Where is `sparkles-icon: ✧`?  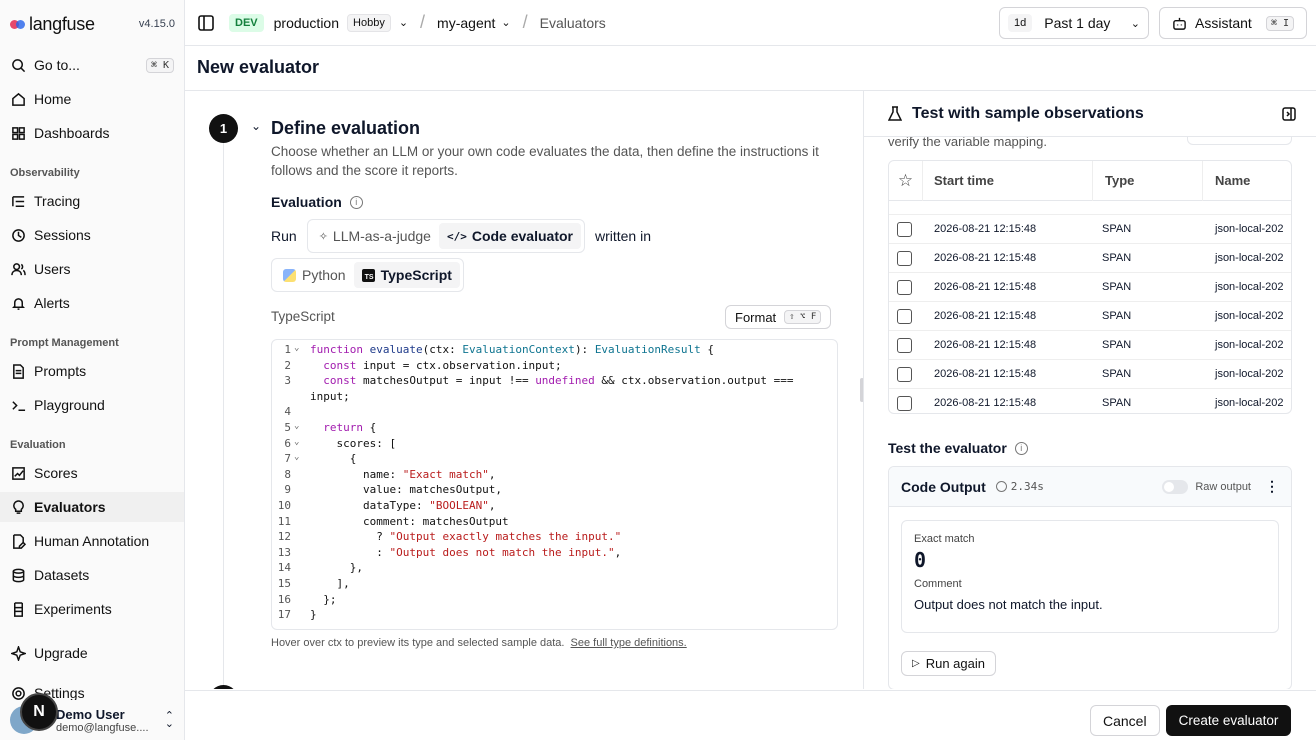 sparkles-icon: ✧ is located at coordinates (323, 236).